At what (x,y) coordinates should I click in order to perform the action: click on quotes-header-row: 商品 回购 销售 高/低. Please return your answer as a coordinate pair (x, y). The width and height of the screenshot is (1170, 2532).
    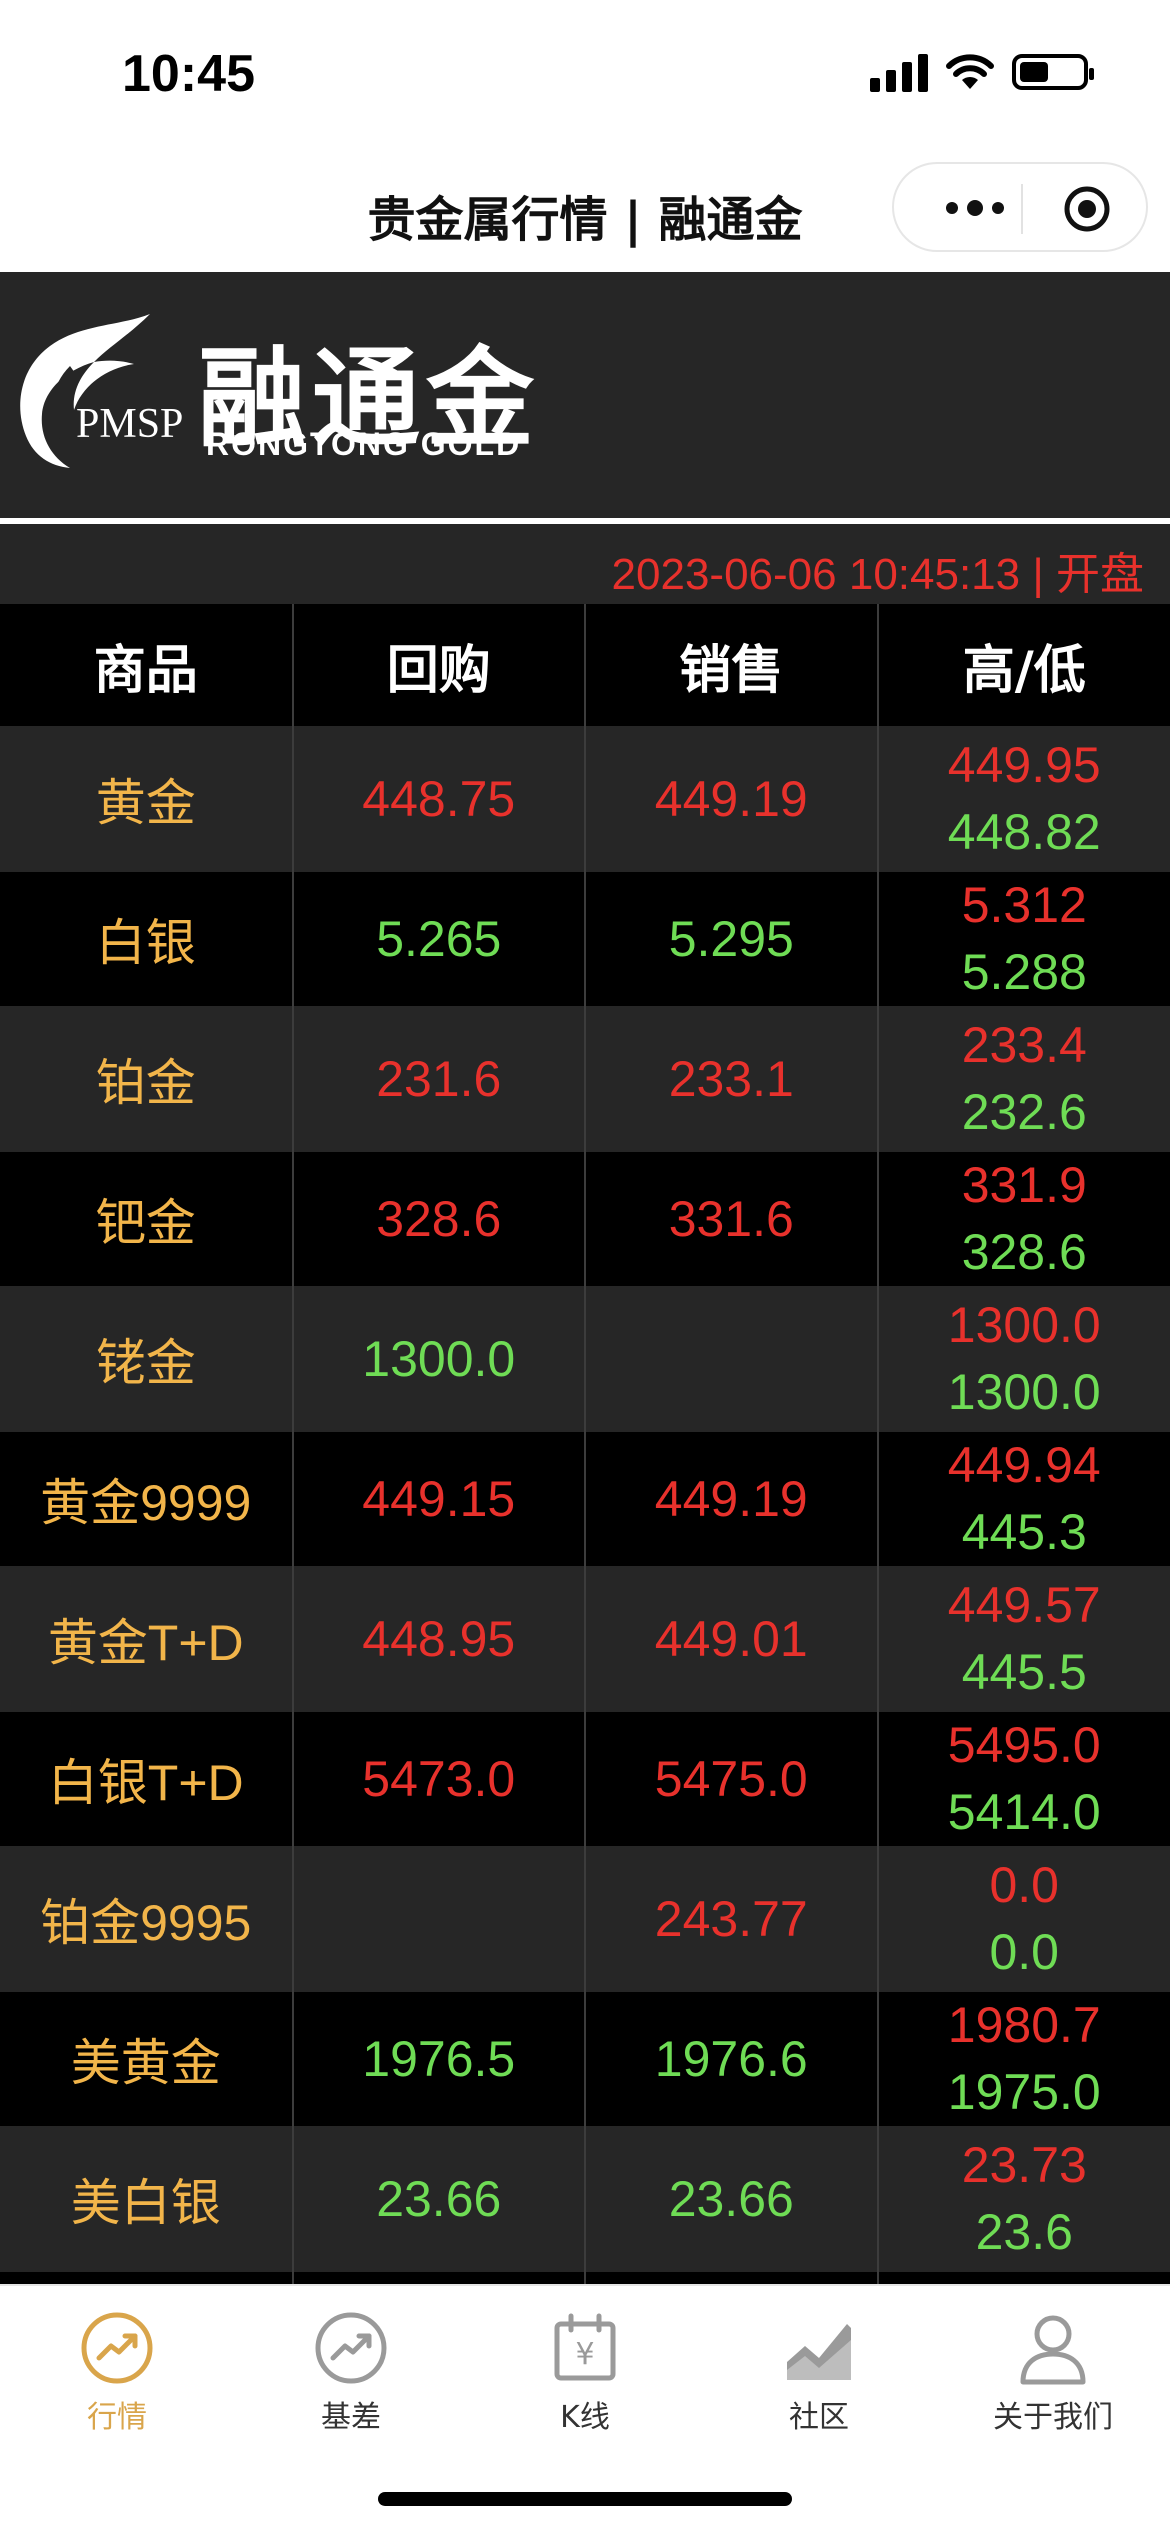
    Looking at the image, I should click on (585, 665).